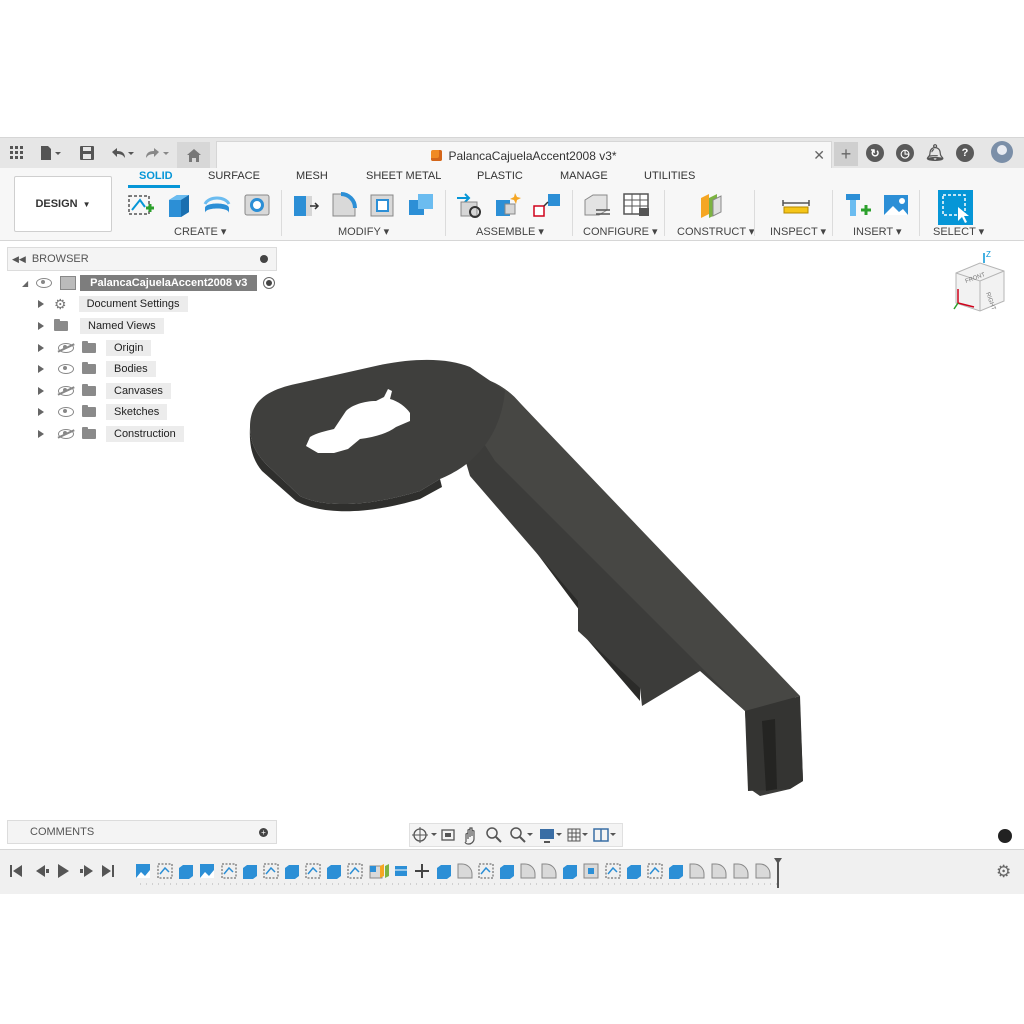  Describe the element at coordinates (97, 369) in the screenshot. I see `browser-item-bodies: Bodies` at that location.